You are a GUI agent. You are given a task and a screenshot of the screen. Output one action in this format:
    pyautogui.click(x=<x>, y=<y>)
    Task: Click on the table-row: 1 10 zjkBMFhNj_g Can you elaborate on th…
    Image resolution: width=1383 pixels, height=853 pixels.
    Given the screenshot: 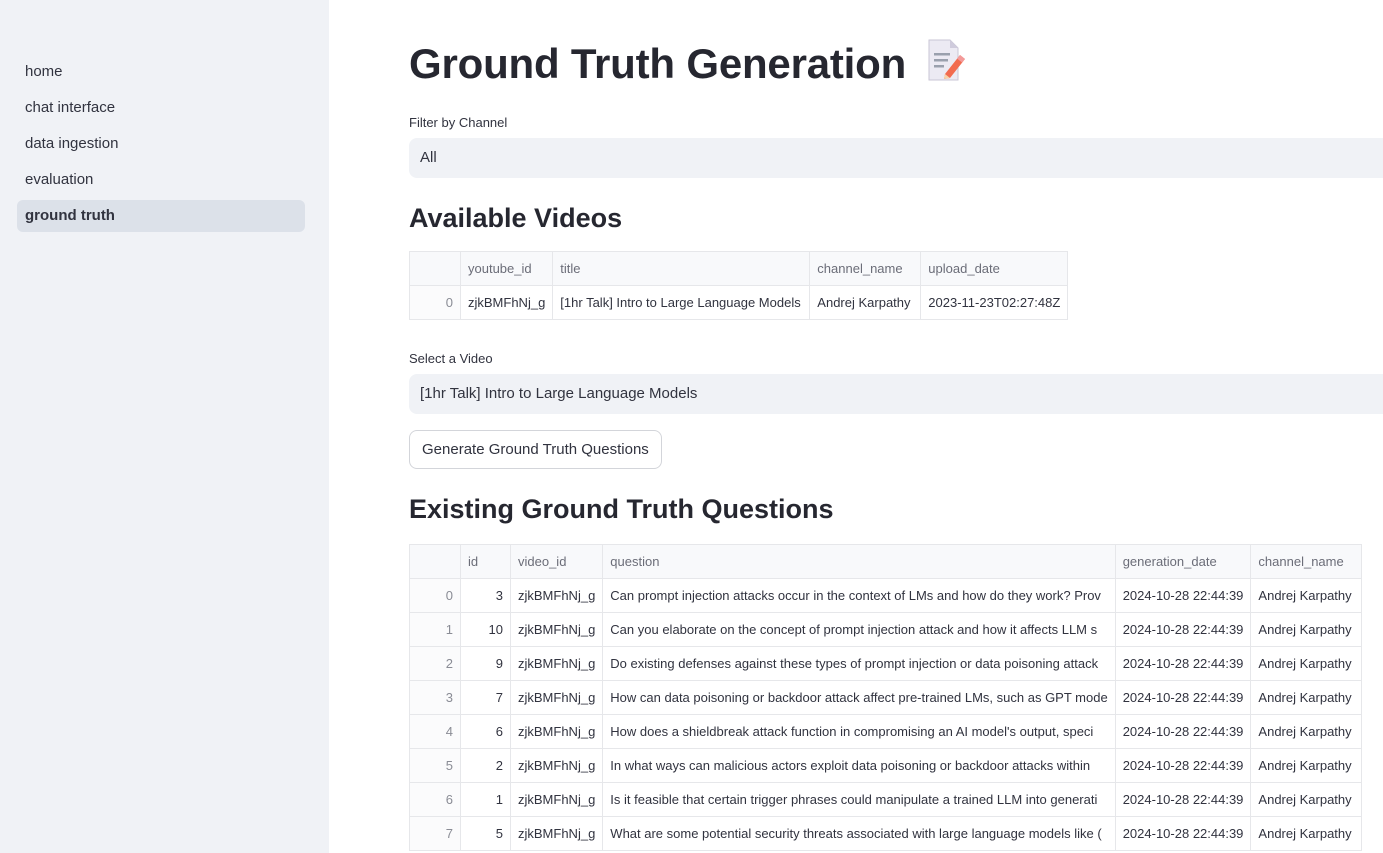 What is the action you would take?
    pyautogui.click(x=886, y=629)
    